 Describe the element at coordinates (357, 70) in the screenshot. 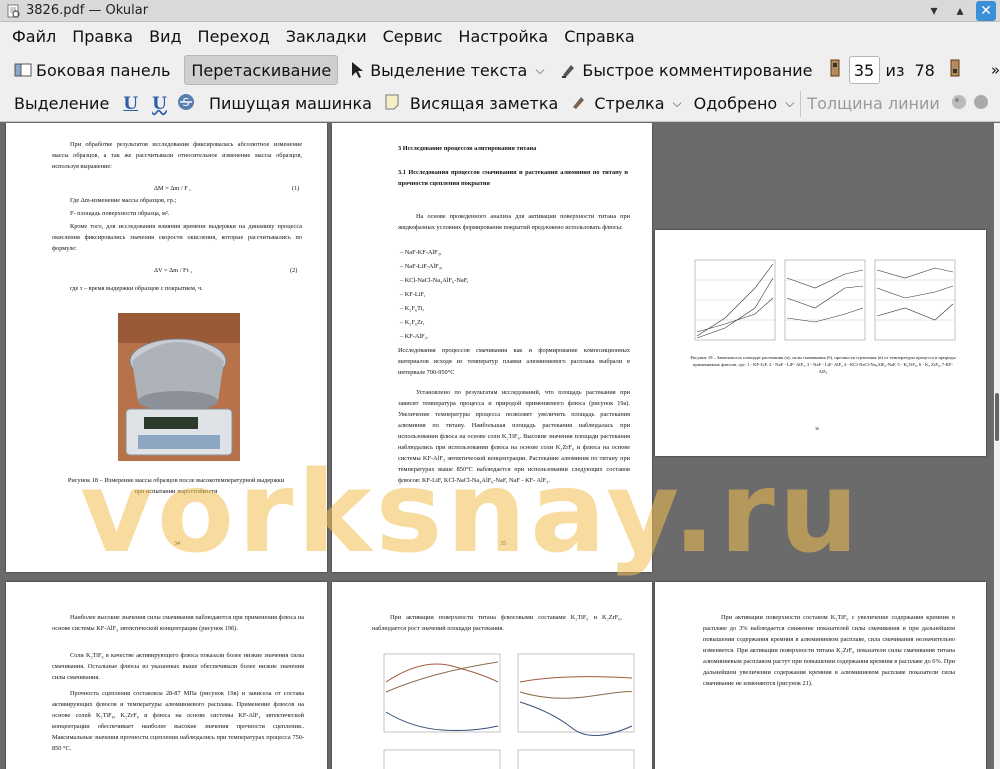

I see `cursor-icon` at that location.